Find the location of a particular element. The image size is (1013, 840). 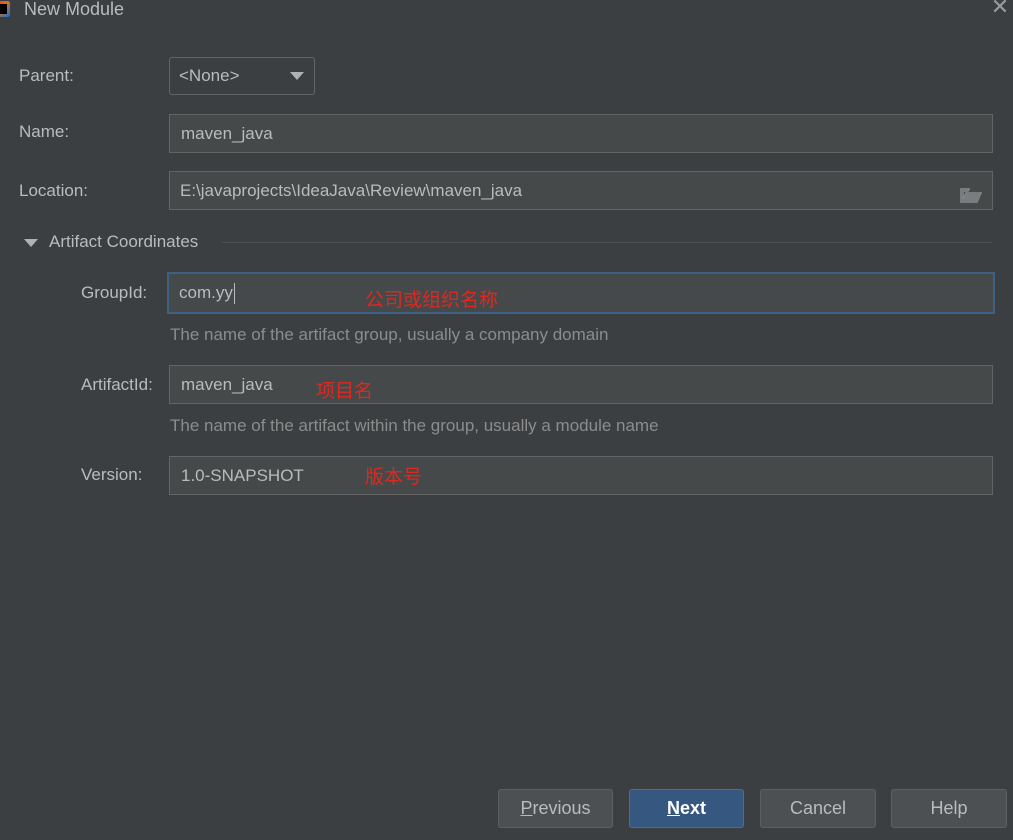

dialog-title: New Module is located at coordinates (74, 9).